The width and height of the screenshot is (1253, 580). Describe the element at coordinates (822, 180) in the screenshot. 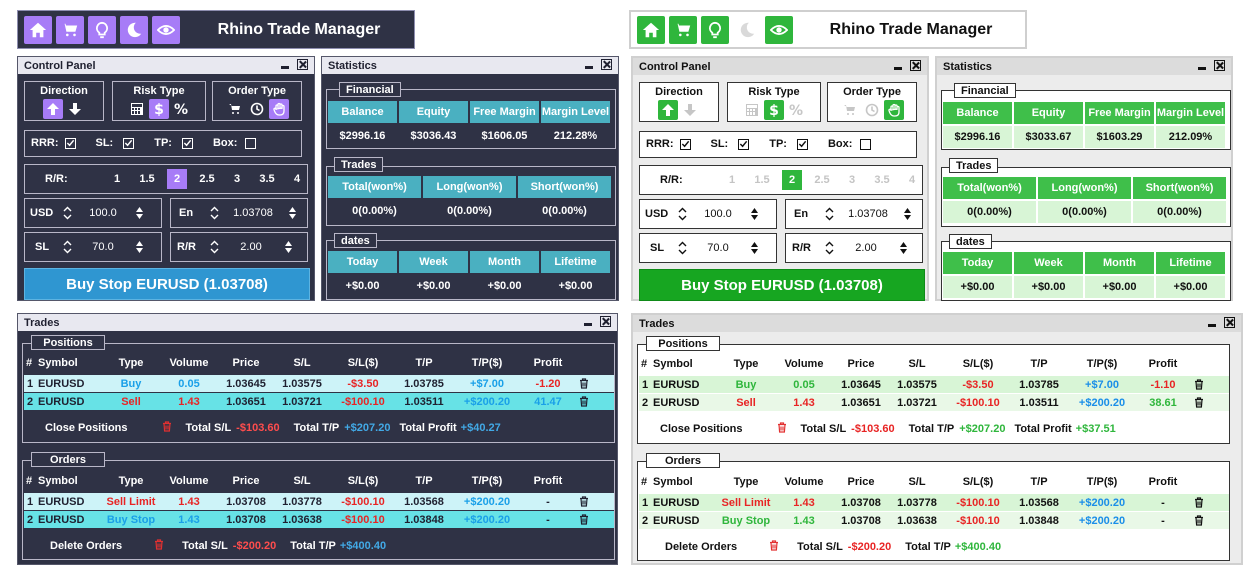

I see `rr-option-3: 2.5` at that location.